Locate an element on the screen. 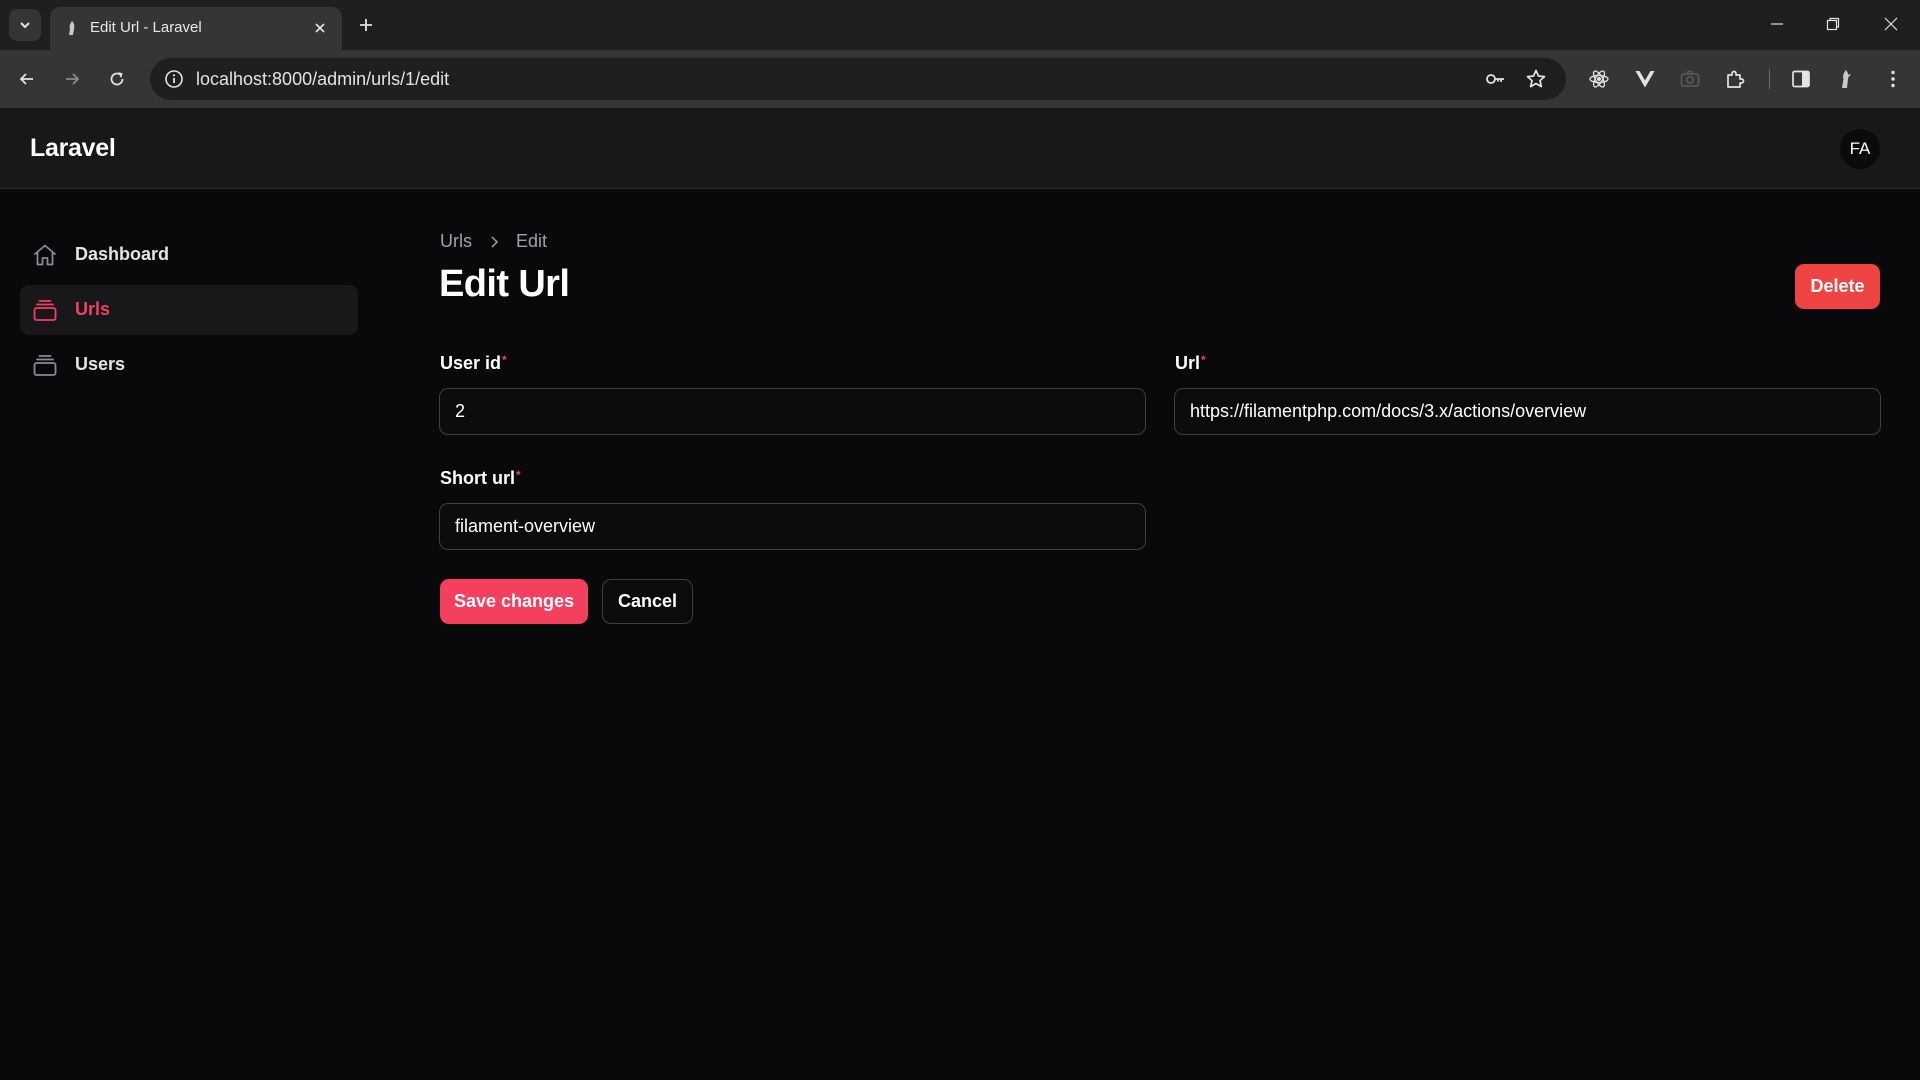 The image size is (1920, 1080). close-window-button is located at coordinates (1891, 24).